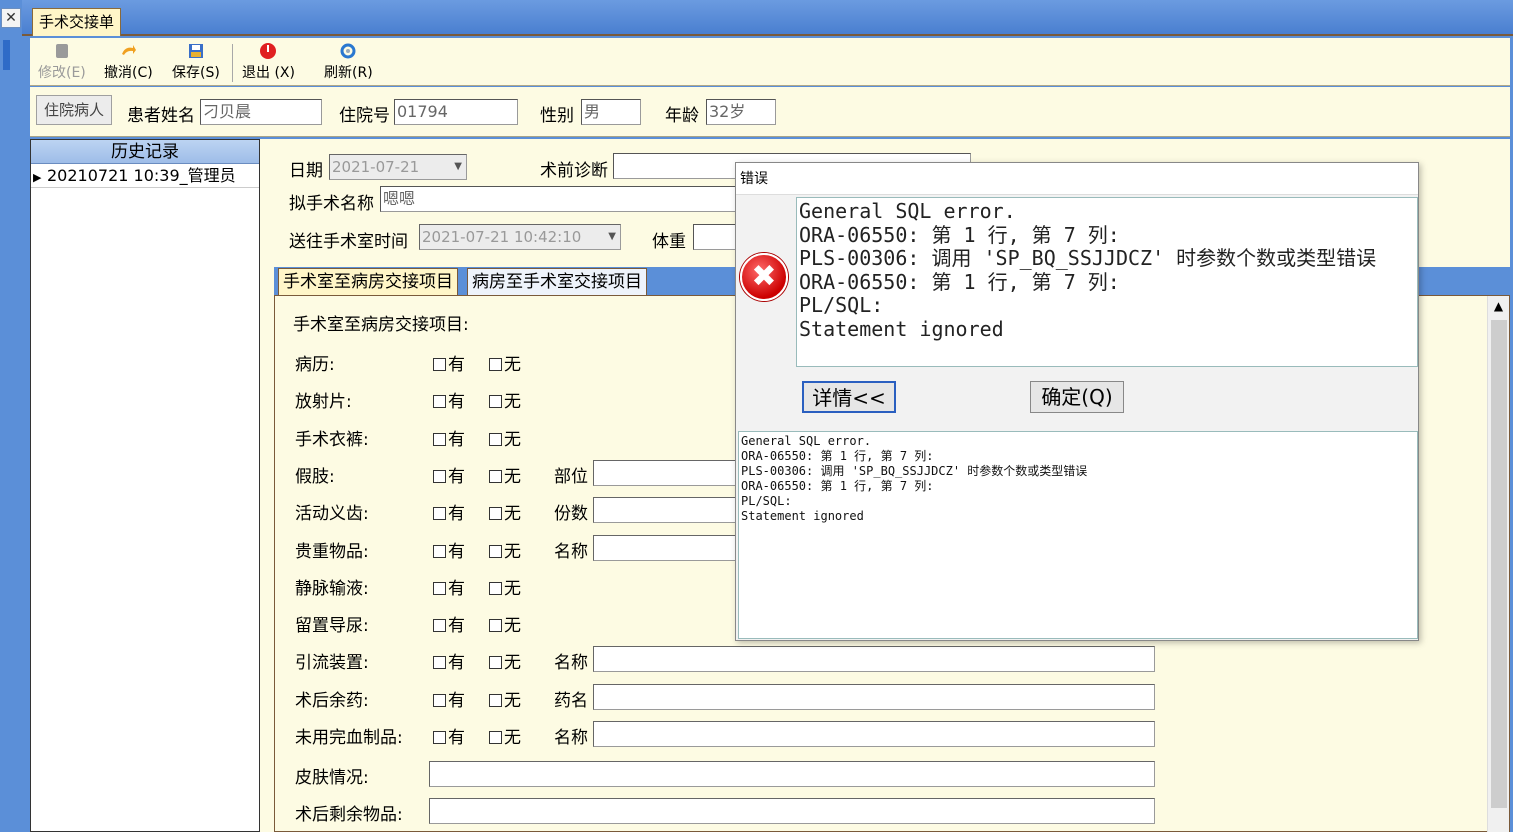 The width and height of the screenshot is (1513, 832). Describe the element at coordinates (348, 51) in the screenshot. I see `refresh-icon` at that location.